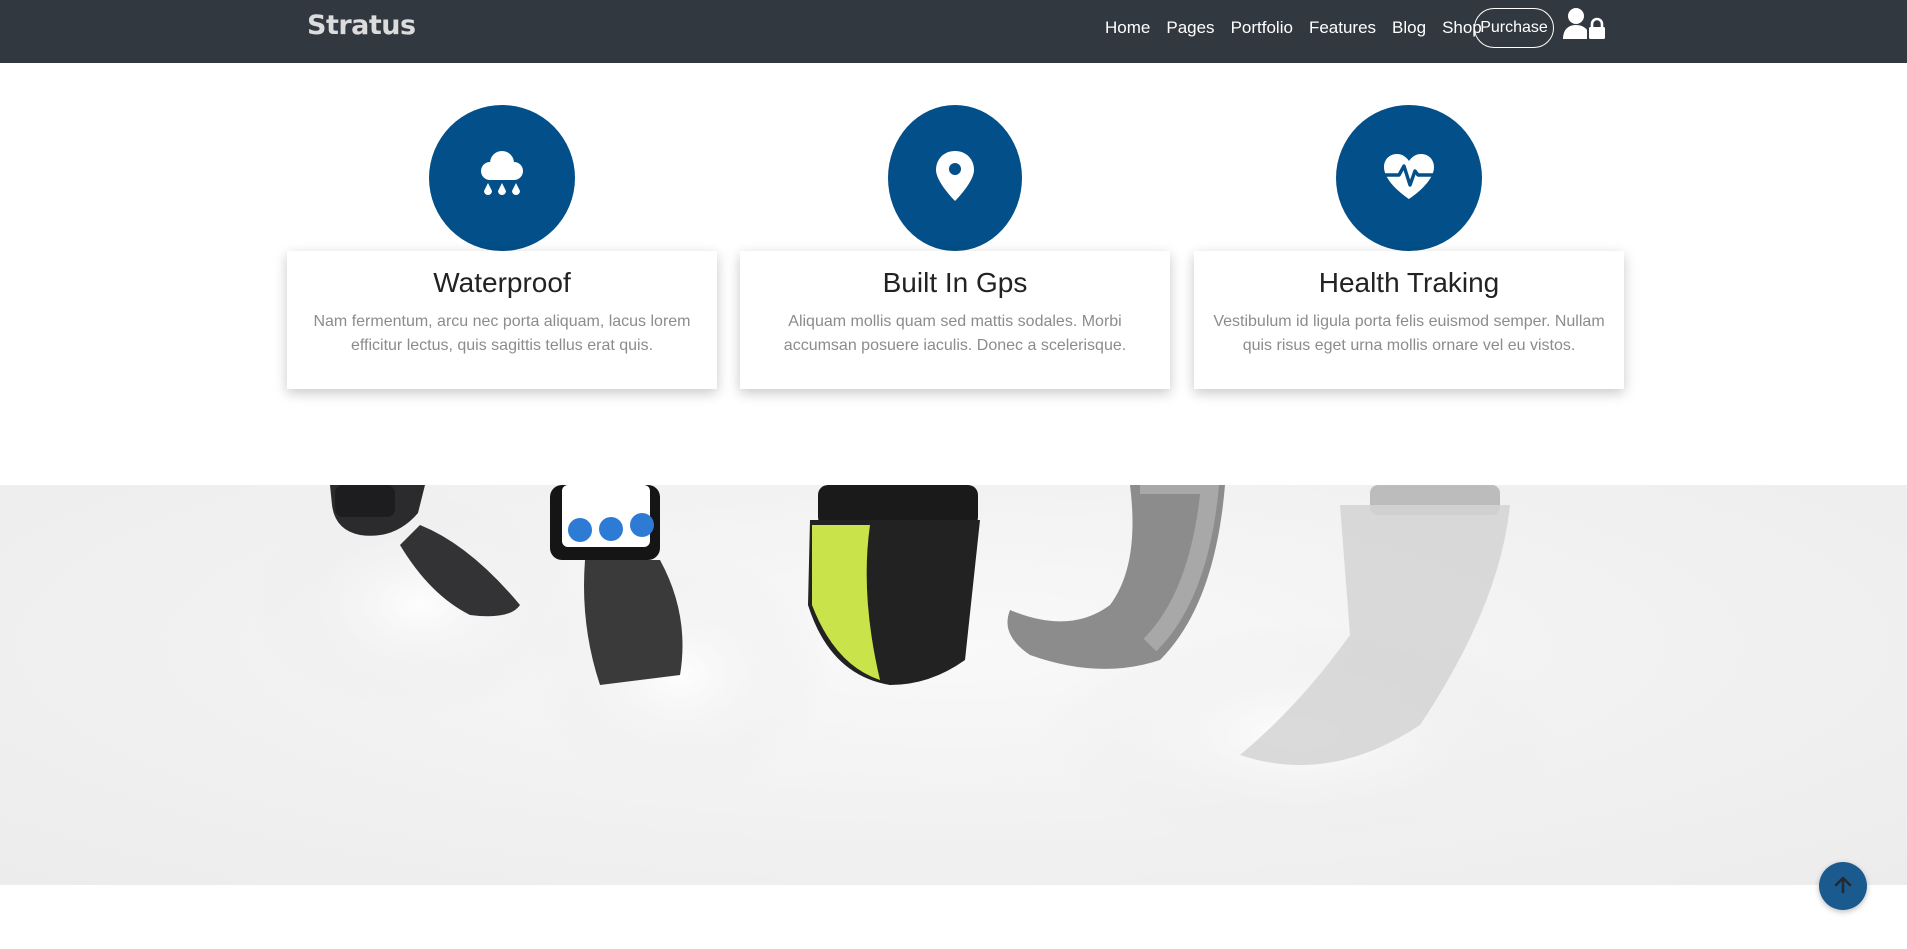 The image size is (1907, 949). What do you see at coordinates (1342, 28) in the screenshot?
I see `nav-link-features: Features` at bounding box center [1342, 28].